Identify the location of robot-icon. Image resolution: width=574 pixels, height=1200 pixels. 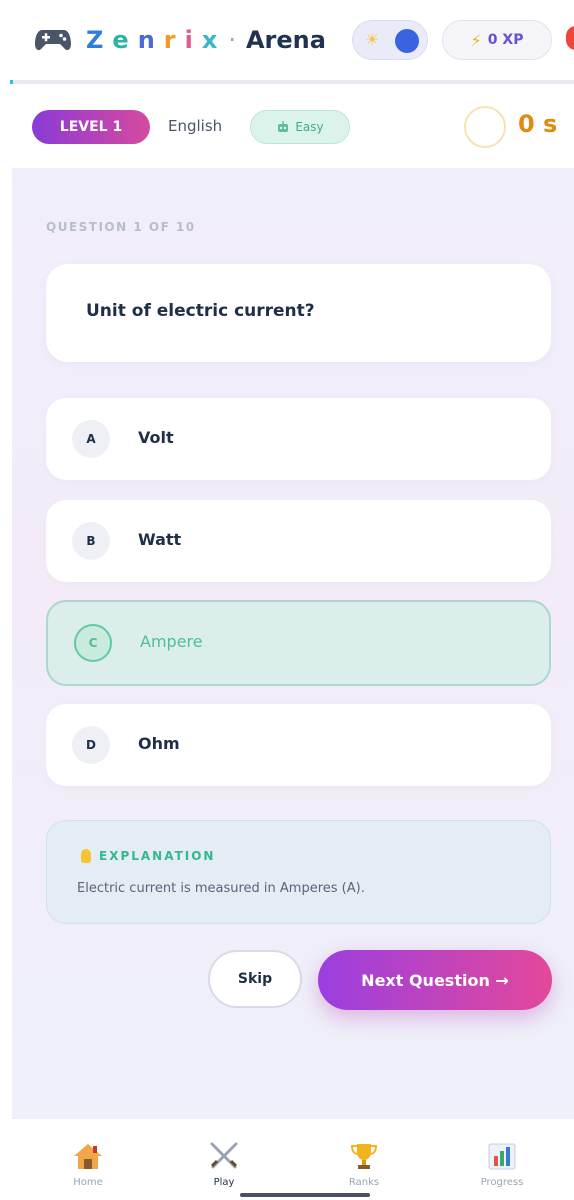
(283, 126).